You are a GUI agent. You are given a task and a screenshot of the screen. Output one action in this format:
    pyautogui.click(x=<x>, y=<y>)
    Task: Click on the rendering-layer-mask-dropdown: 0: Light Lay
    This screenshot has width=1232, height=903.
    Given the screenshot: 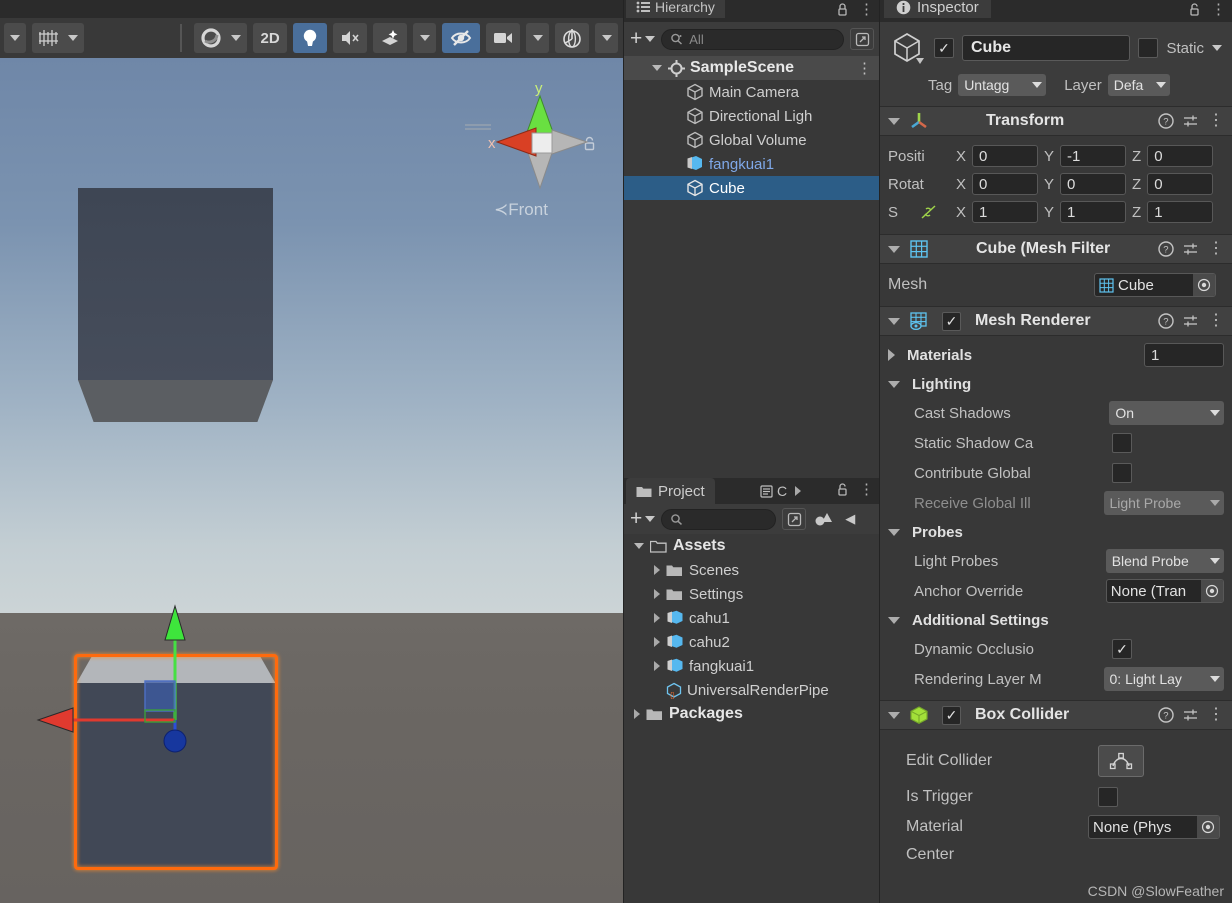 What is the action you would take?
    pyautogui.click(x=1163, y=679)
    